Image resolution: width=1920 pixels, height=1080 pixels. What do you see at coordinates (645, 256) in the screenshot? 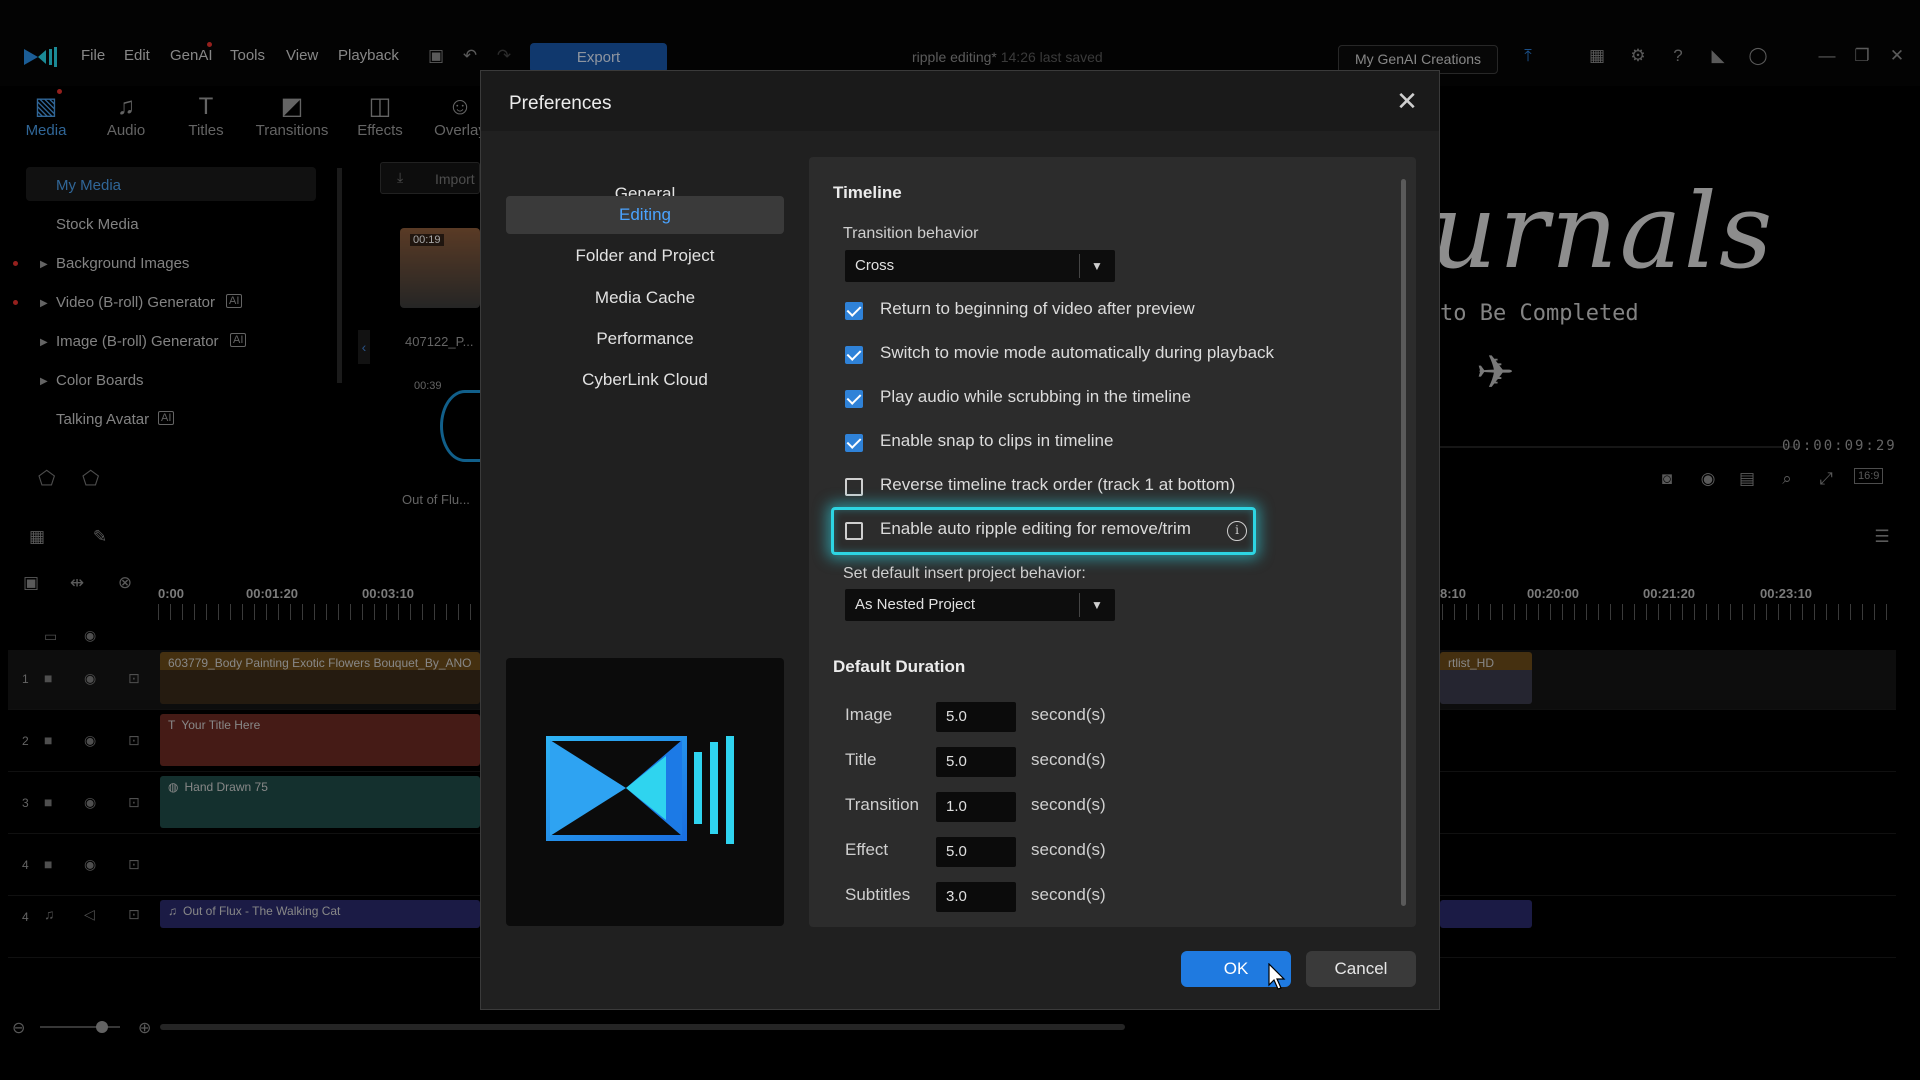
I see `nav-folder-and-project: Folder and Project` at bounding box center [645, 256].